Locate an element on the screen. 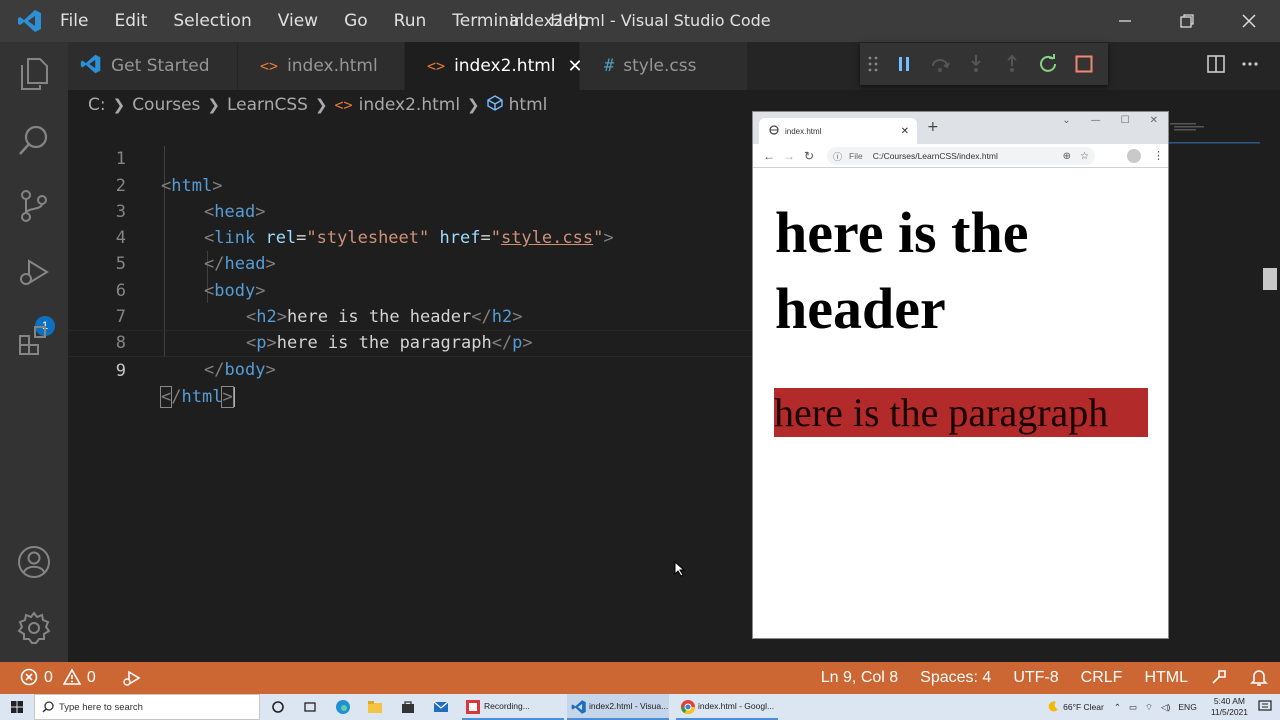  search-icon is located at coordinates (34, 140).